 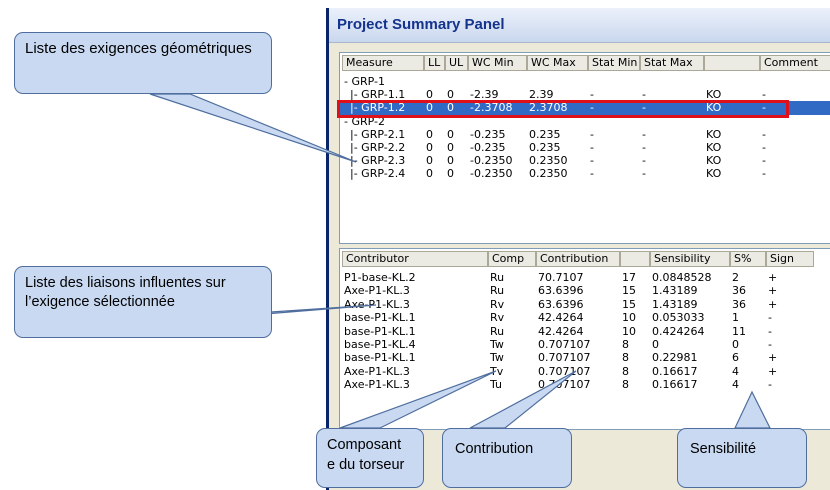 I want to click on contributor-row: Axe-P1-KL.3 Tu 0.707107 8 0.16617 4 -, so click(x=585, y=385).